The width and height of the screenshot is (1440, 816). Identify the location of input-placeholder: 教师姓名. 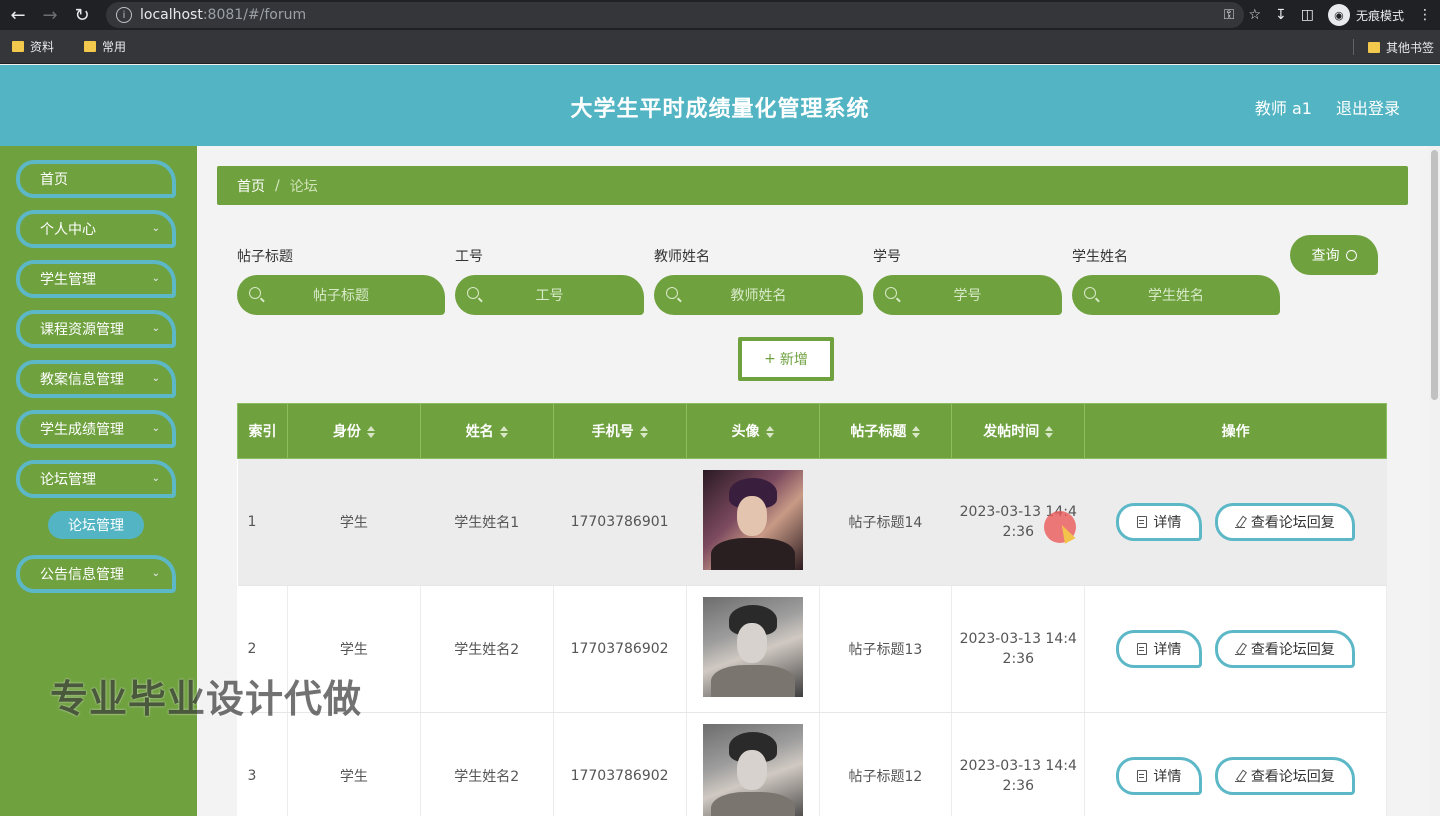
(758, 296).